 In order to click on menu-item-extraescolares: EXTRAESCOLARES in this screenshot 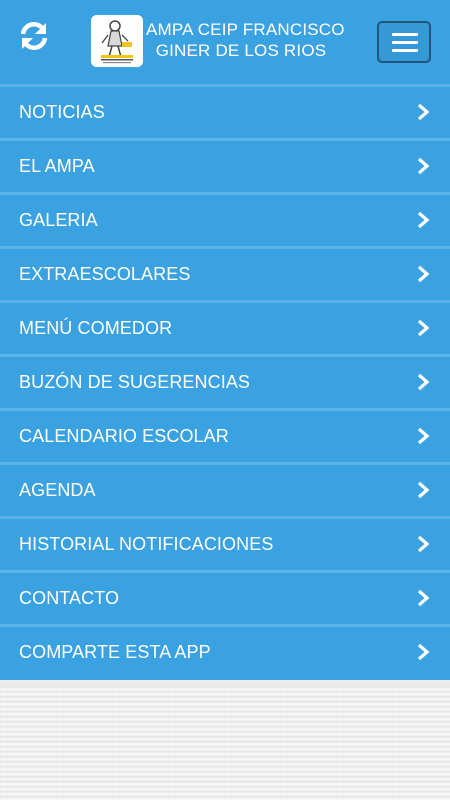, I will do `click(225, 273)`.